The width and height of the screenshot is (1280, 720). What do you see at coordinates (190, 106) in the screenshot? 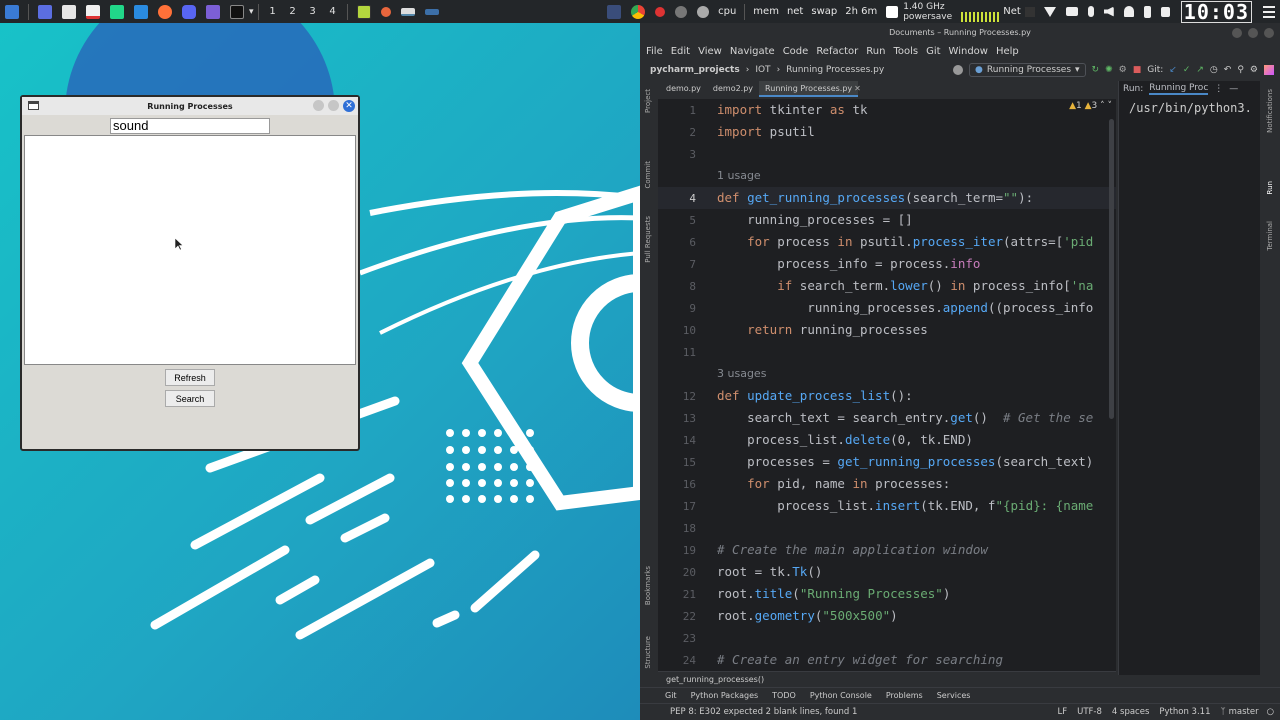
I see `tk-title-bar: Running Processes ✕` at bounding box center [190, 106].